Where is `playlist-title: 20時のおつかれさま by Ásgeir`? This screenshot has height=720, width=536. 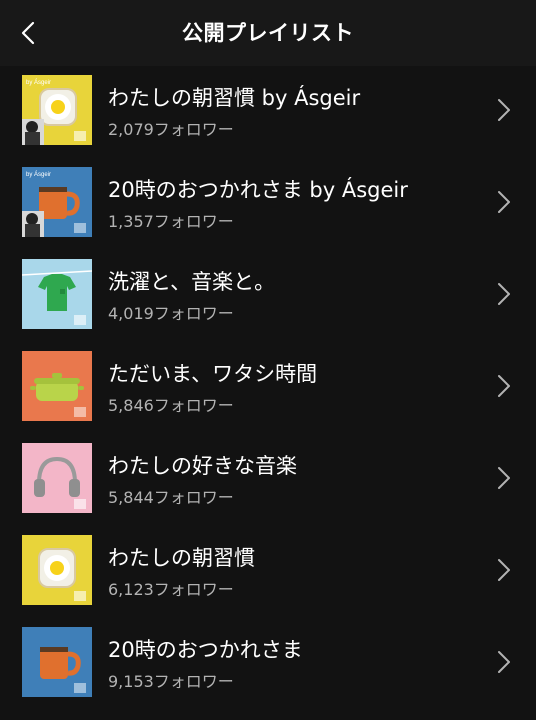
playlist-title: 20時のおつかれさま by Ásgeir is located at coordinates (258, 190).